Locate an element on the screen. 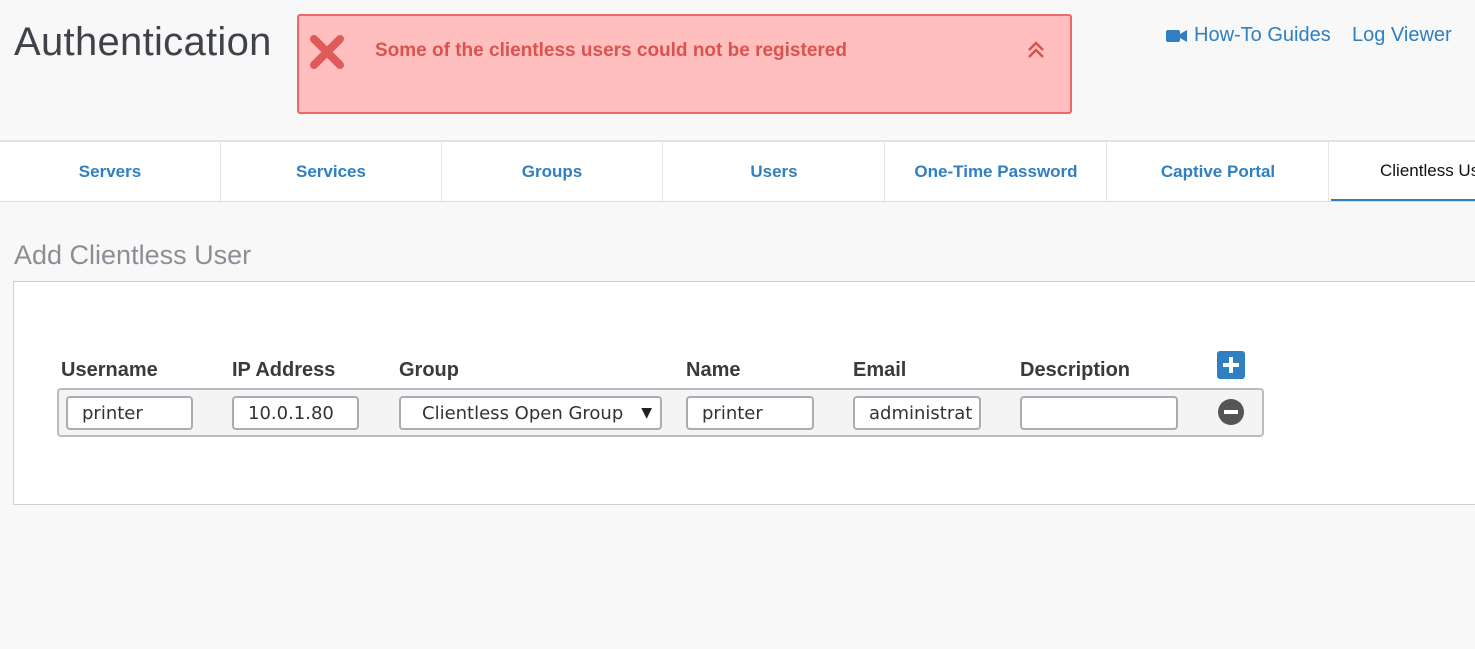 This screenshot has width=1475, height=649. group-select: Clientless Open Group ▼ is located at coordinates (530, 413).